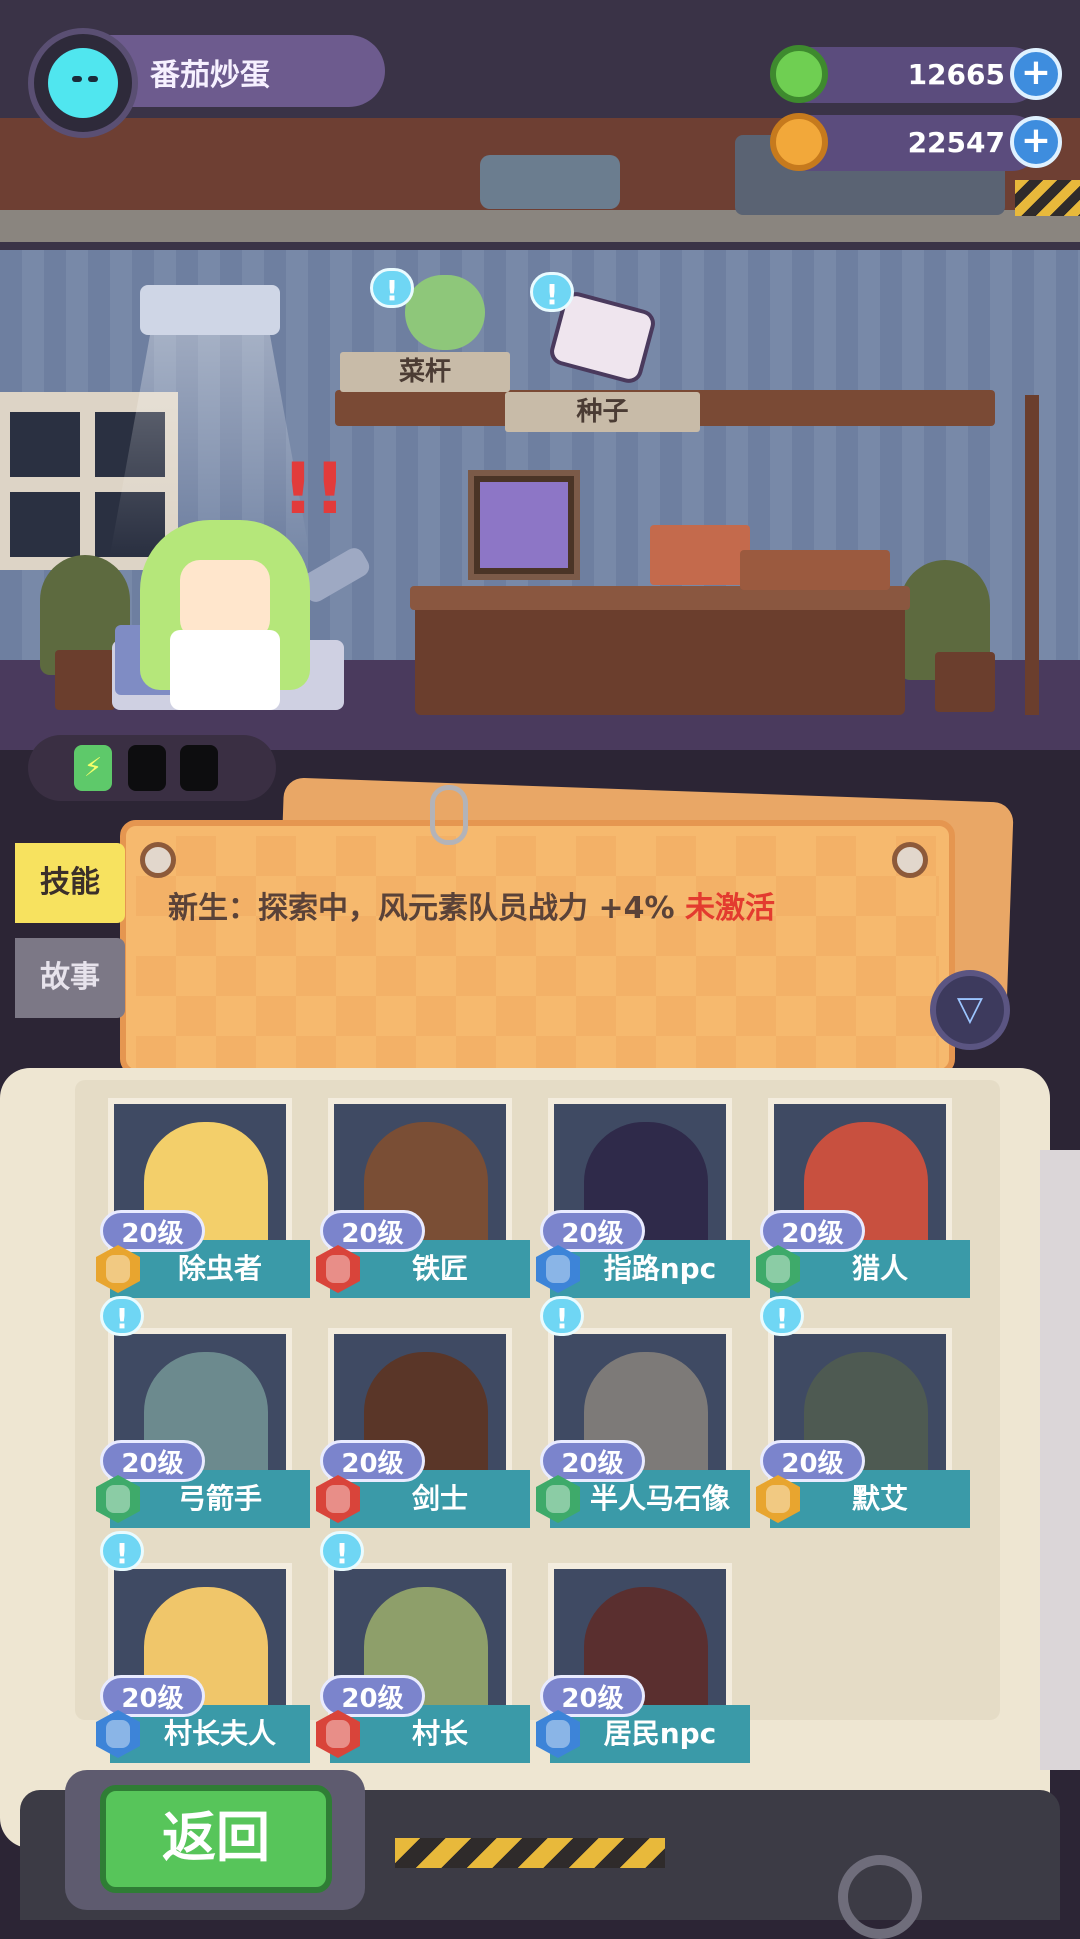 The image size is (1080, 1939). Describe the element at coordinates (643, 1664) in the screenshot. I see `character-card: 居民npc 20级` at that location.